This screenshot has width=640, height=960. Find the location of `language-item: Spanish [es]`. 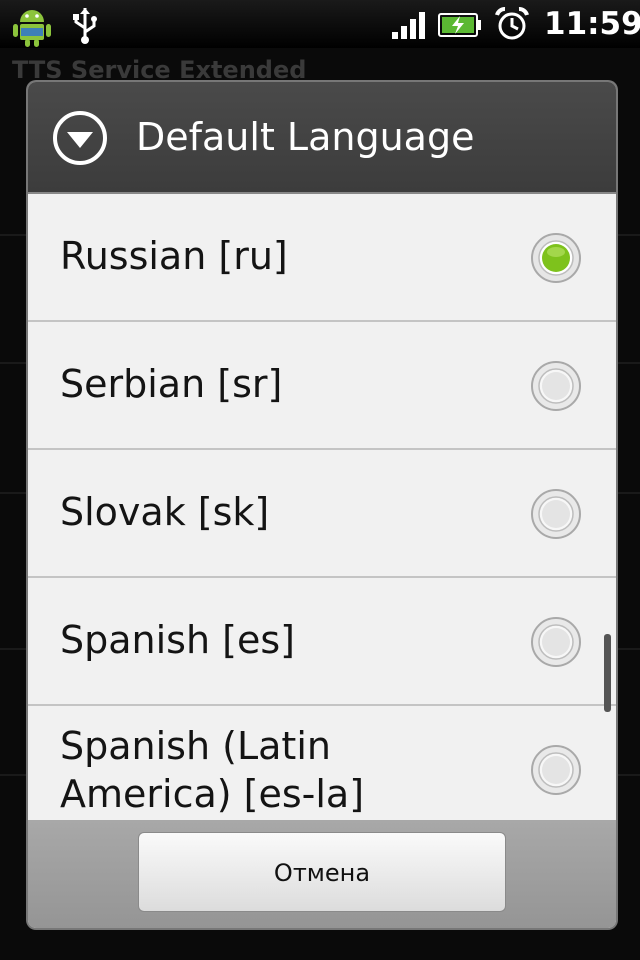

language-item: Spanish [es] is located at coordinates (322, 642).